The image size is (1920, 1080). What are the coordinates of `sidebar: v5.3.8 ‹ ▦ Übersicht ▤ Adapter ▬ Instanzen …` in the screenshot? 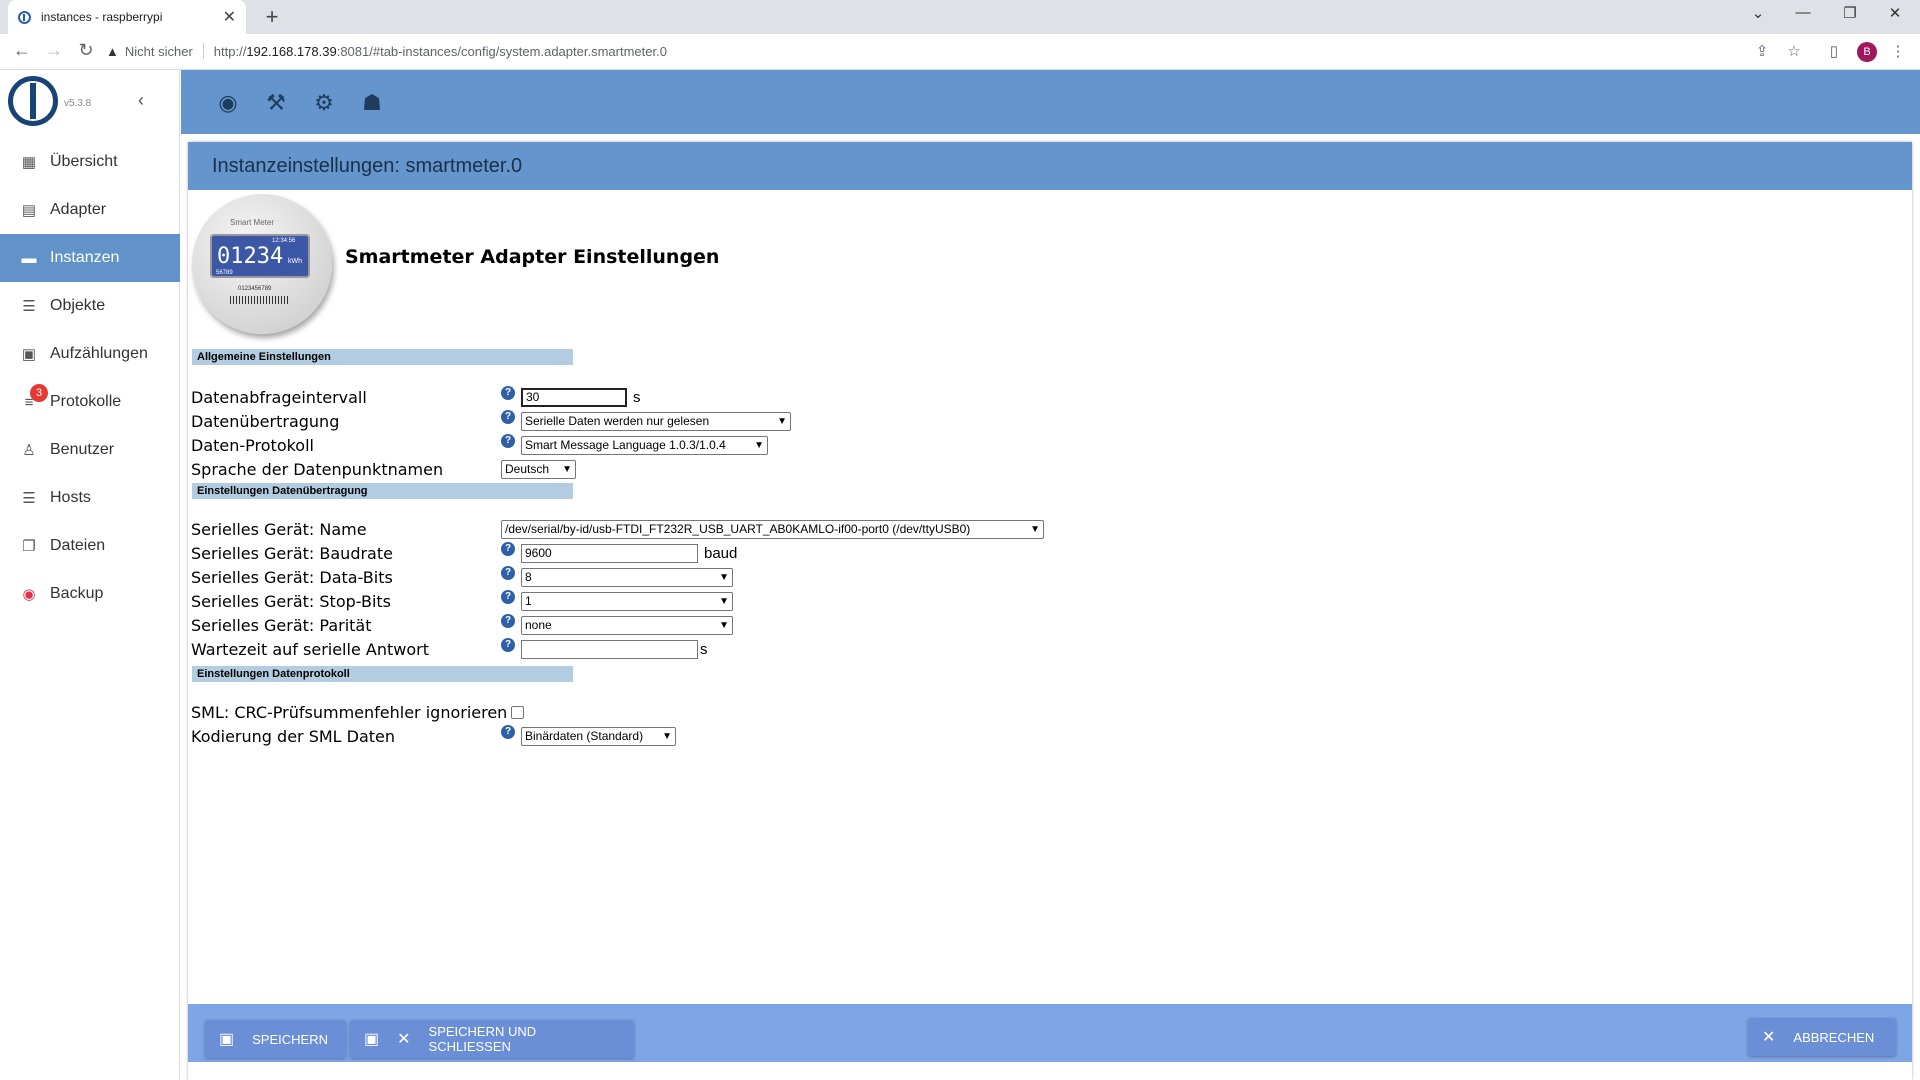 It's located at (90, 575).